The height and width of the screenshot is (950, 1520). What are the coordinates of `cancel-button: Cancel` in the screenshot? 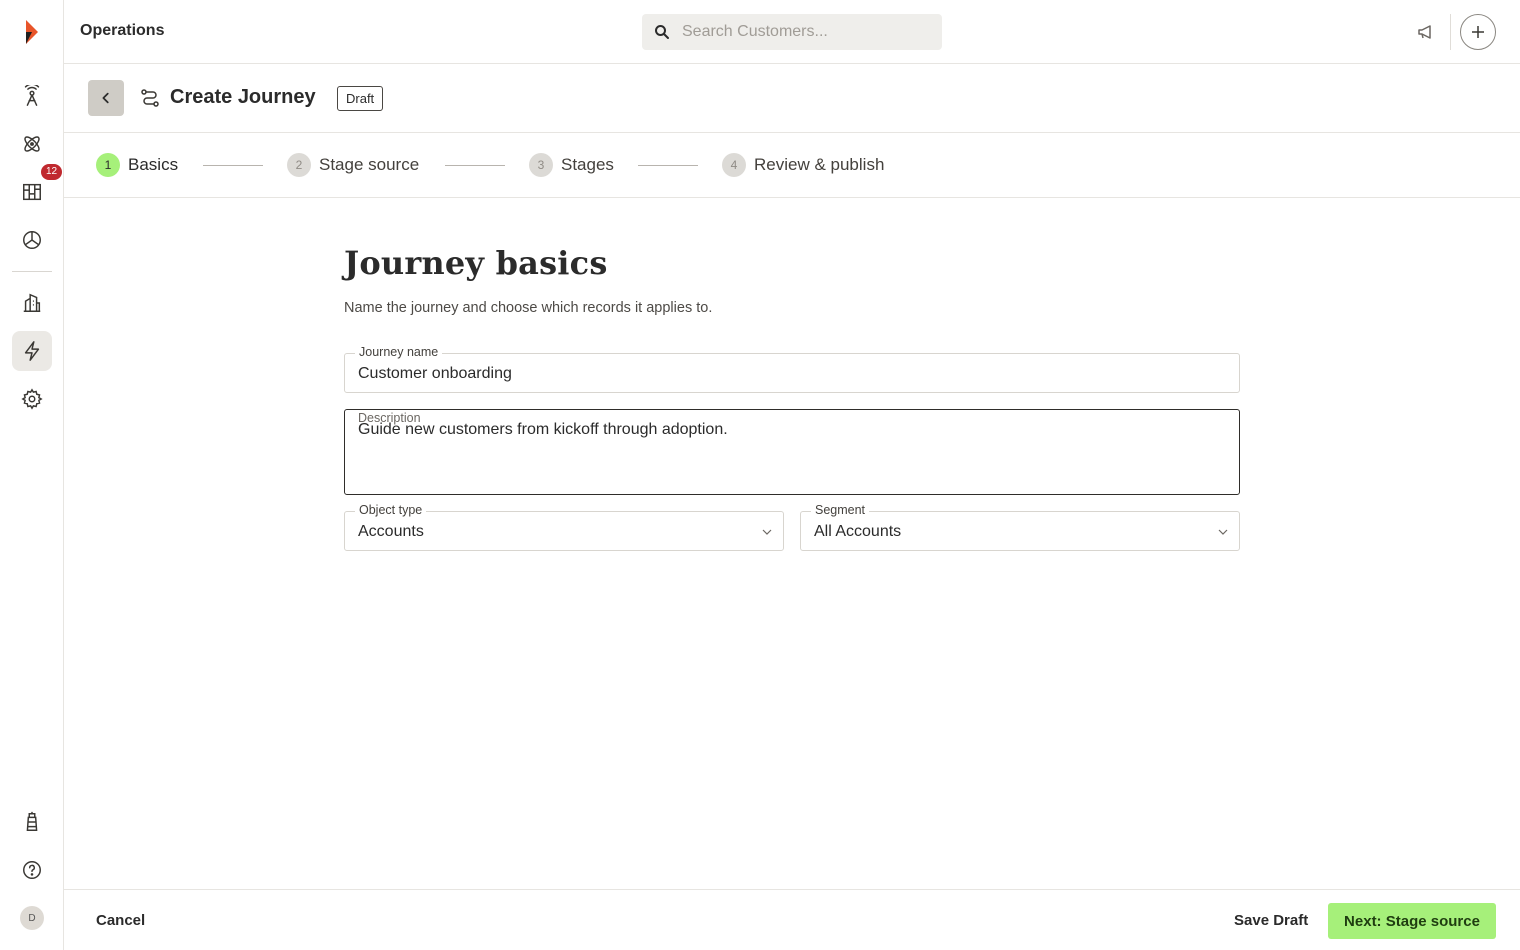 It's located at (120, 920).